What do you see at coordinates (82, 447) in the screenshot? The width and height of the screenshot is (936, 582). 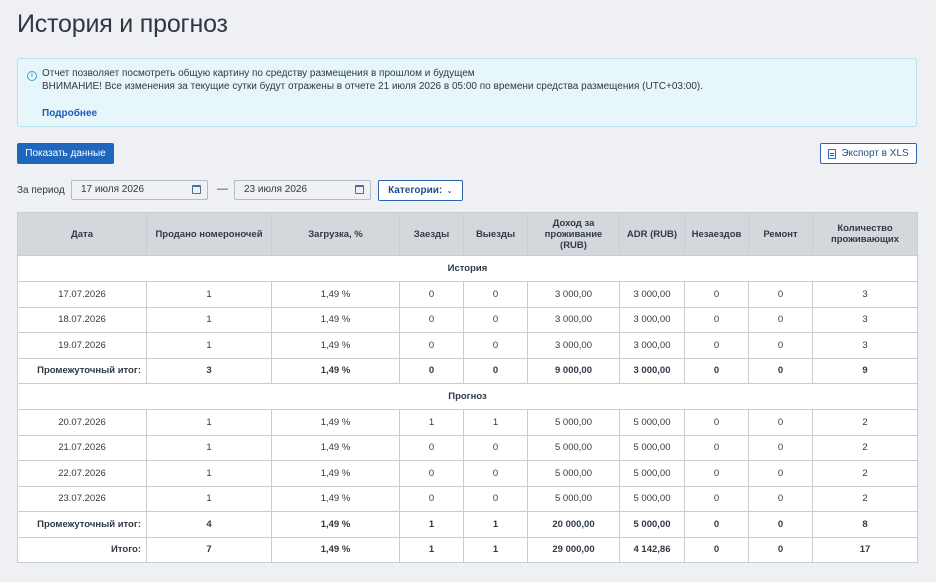 I see `date-cell: 21.07.2026` at bounding box center [82, 447].